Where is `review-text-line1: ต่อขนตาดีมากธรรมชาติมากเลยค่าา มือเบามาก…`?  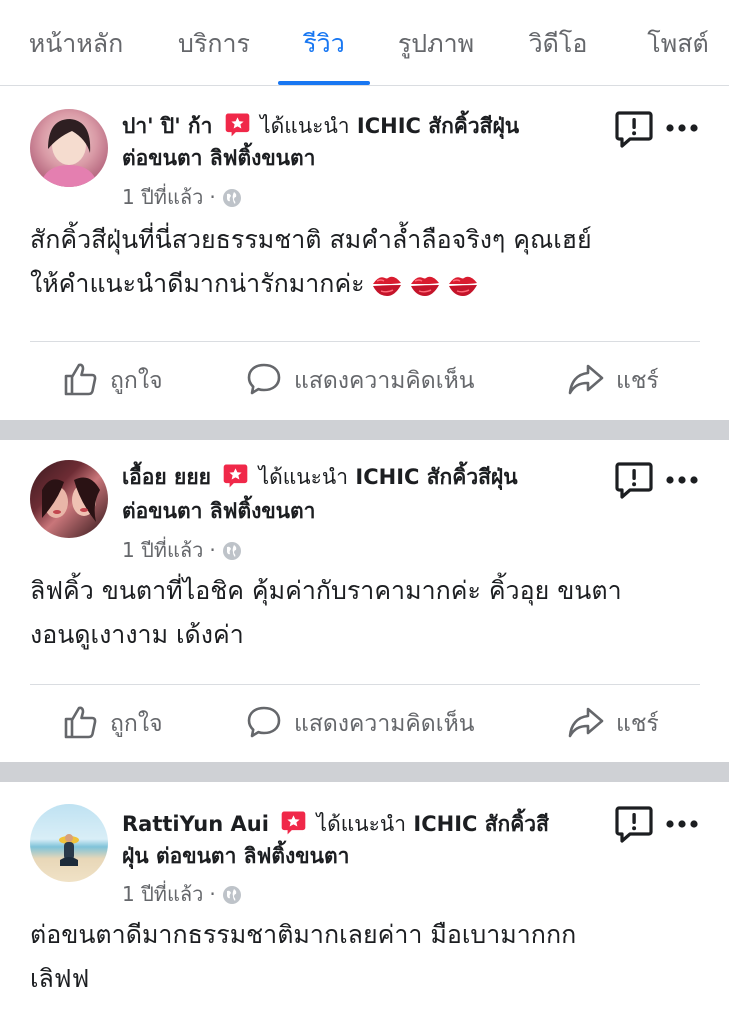
review-text-line1: ต่อขนตาดีมากธรรมชาติมากเลยค่าา มือเบามาก… is located at coordinates (303, 934).